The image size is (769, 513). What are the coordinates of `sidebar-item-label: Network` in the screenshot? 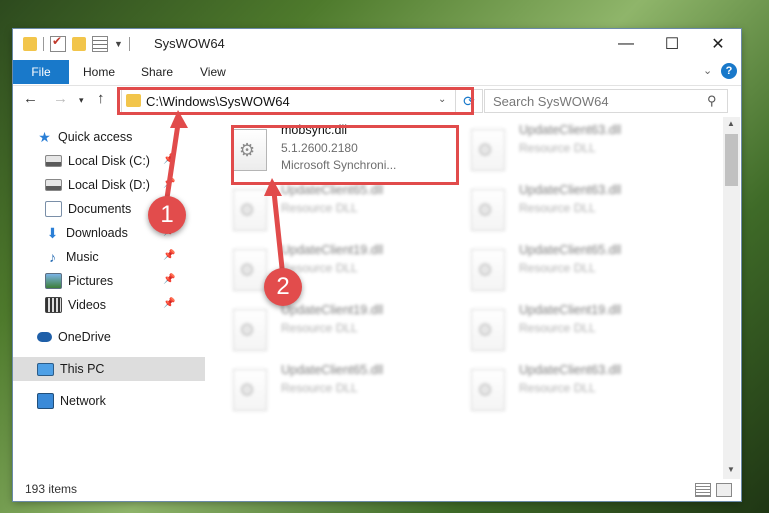 It's located at (83, 401).